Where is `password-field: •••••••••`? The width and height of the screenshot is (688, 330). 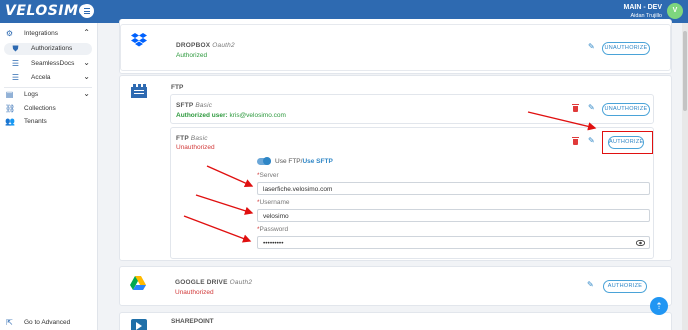
password-field: ••••••••• is located at coordinates (453, 242).